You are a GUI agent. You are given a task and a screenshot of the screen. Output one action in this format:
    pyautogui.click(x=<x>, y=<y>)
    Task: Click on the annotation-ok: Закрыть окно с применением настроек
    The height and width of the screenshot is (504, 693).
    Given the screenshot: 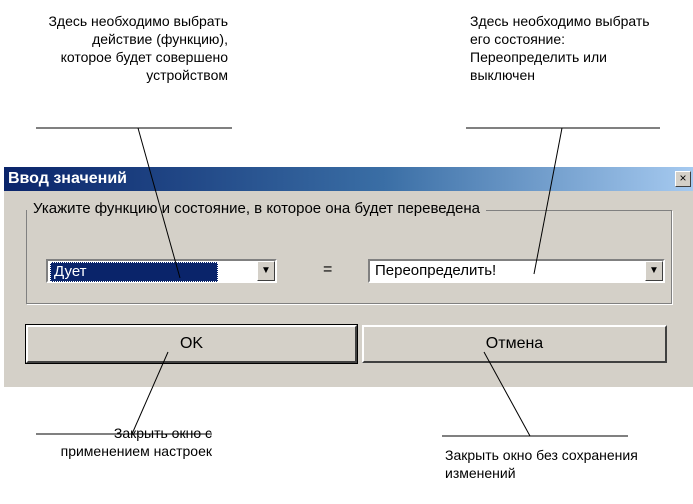 What is the action you would take?
    pyautogui.click(x=136, y=442)
    